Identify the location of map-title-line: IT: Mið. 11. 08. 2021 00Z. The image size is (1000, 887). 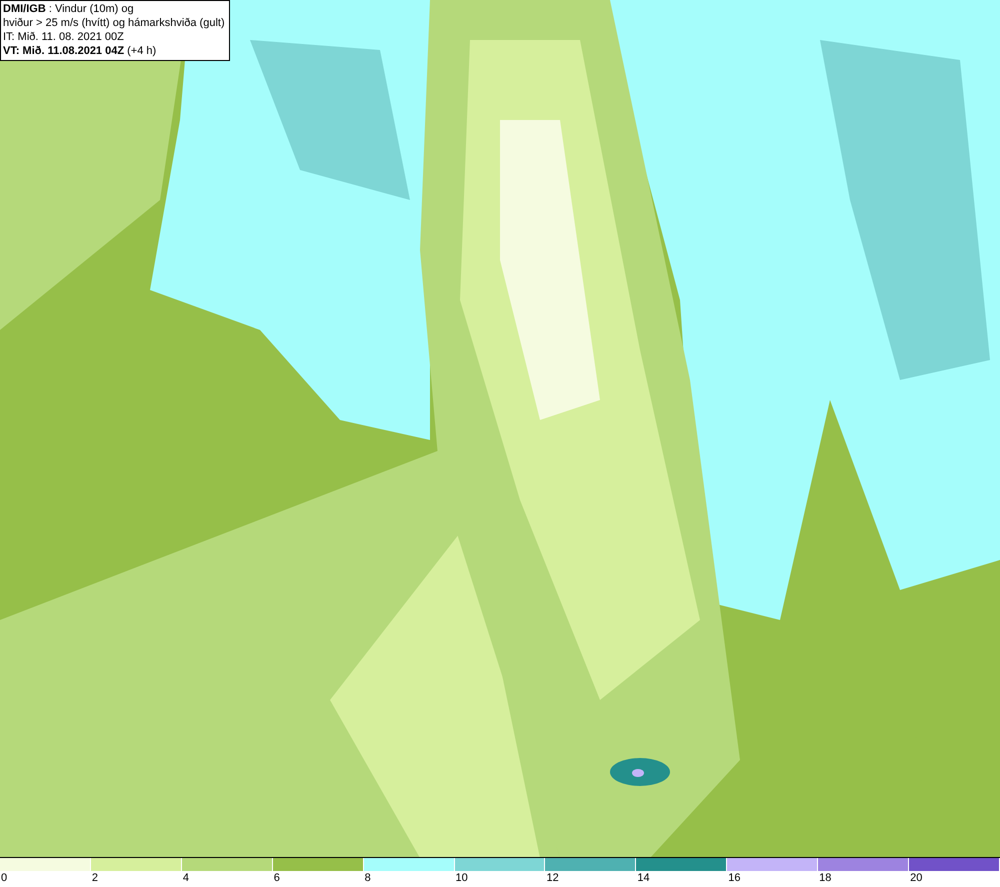
(64, 37).